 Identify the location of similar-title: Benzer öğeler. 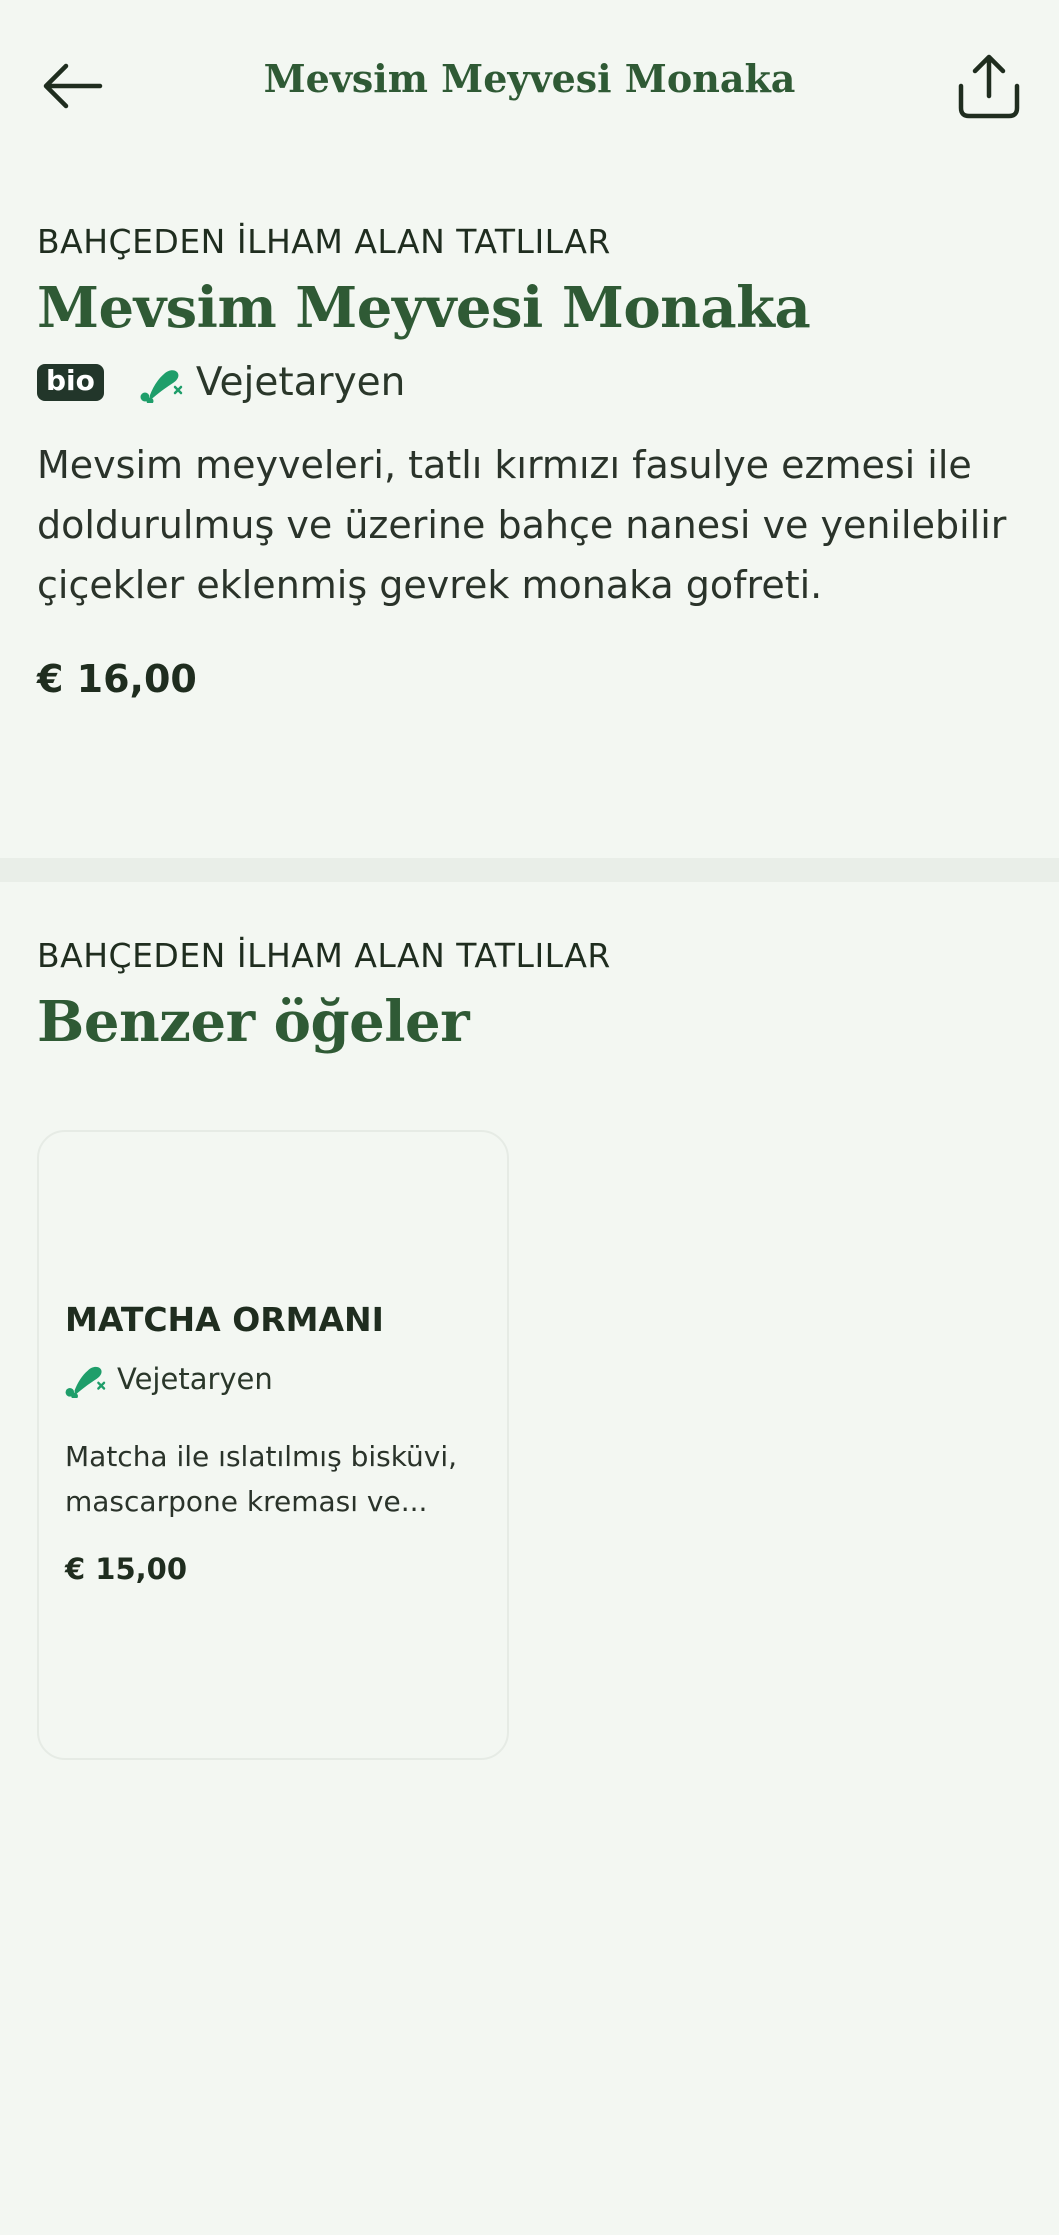
(253, 1022).